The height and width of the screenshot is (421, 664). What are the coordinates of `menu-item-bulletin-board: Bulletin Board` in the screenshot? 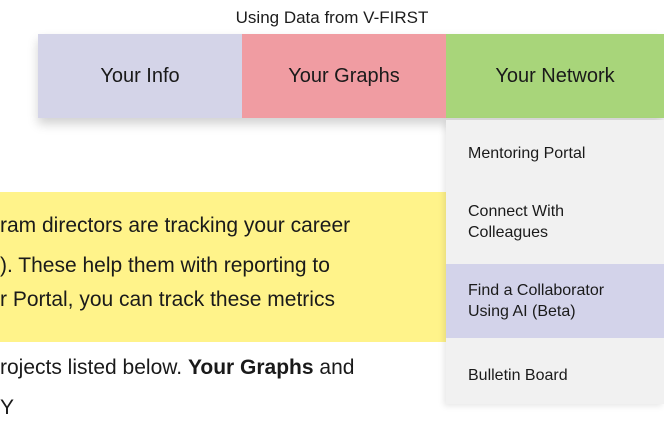 It's located at (555, 375).